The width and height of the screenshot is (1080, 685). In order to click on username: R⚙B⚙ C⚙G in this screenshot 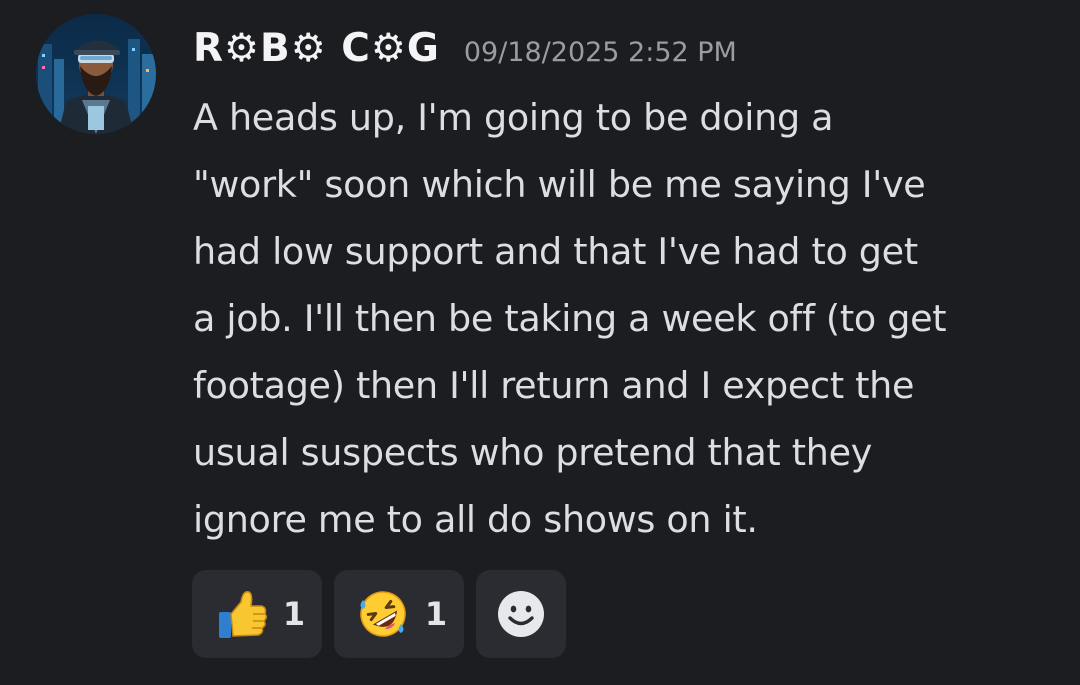, I will do `click(316, 48)`.